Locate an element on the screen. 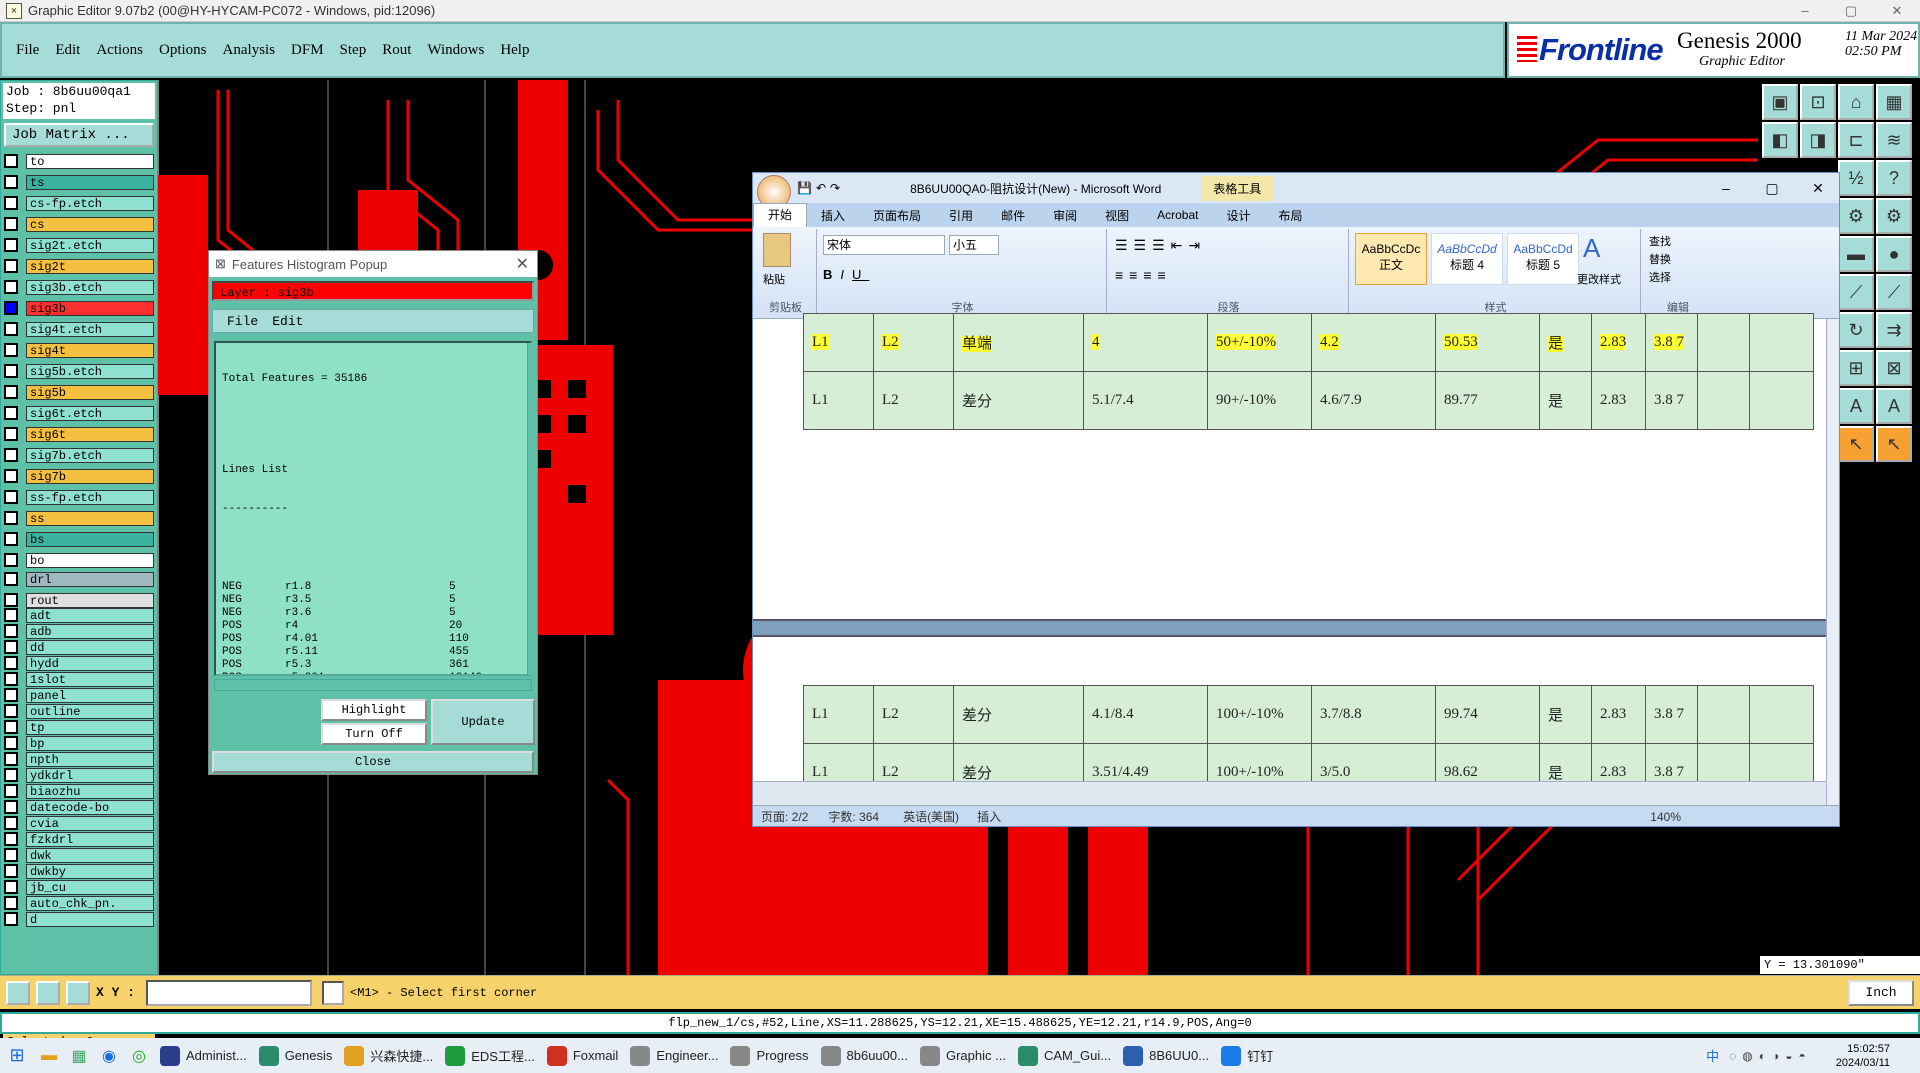 The width and height of the screenshot is (1920, 1073). layer-row: outline is located at coordinates (79, 711).